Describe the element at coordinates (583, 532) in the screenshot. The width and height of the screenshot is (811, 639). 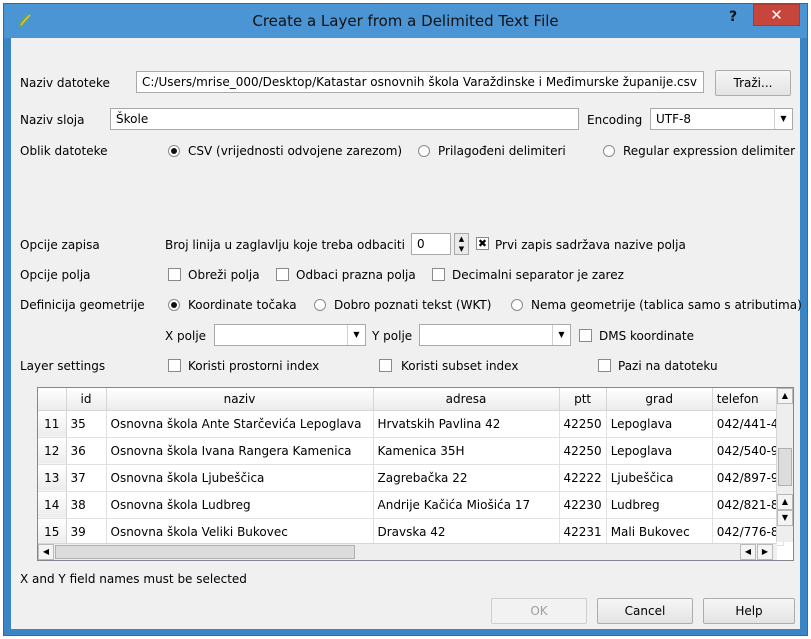
I see `table-cell: 42231` at that location.